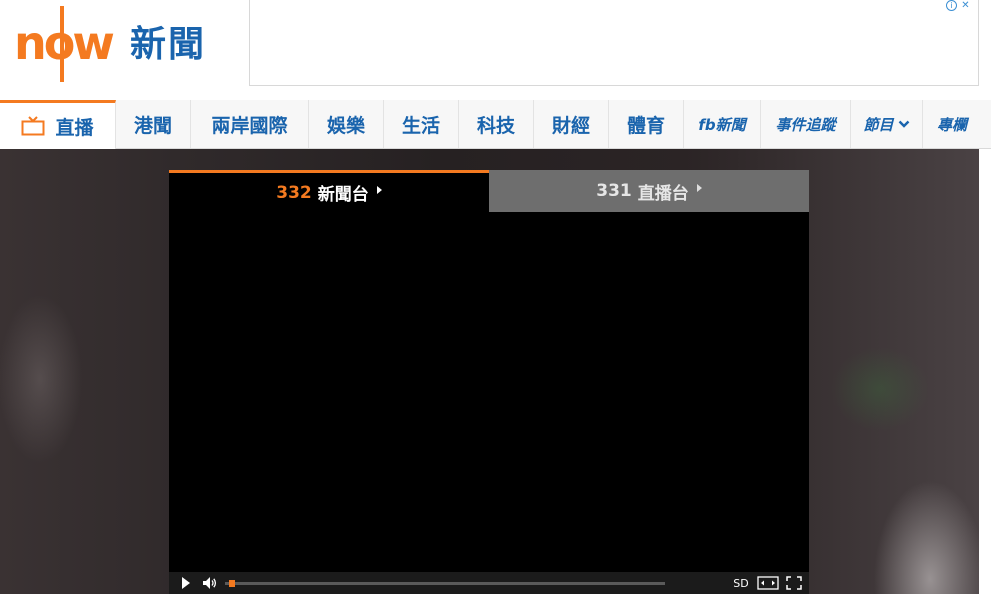  I want to click on nav-item-label: 兩岸國際, so click(249, 125).